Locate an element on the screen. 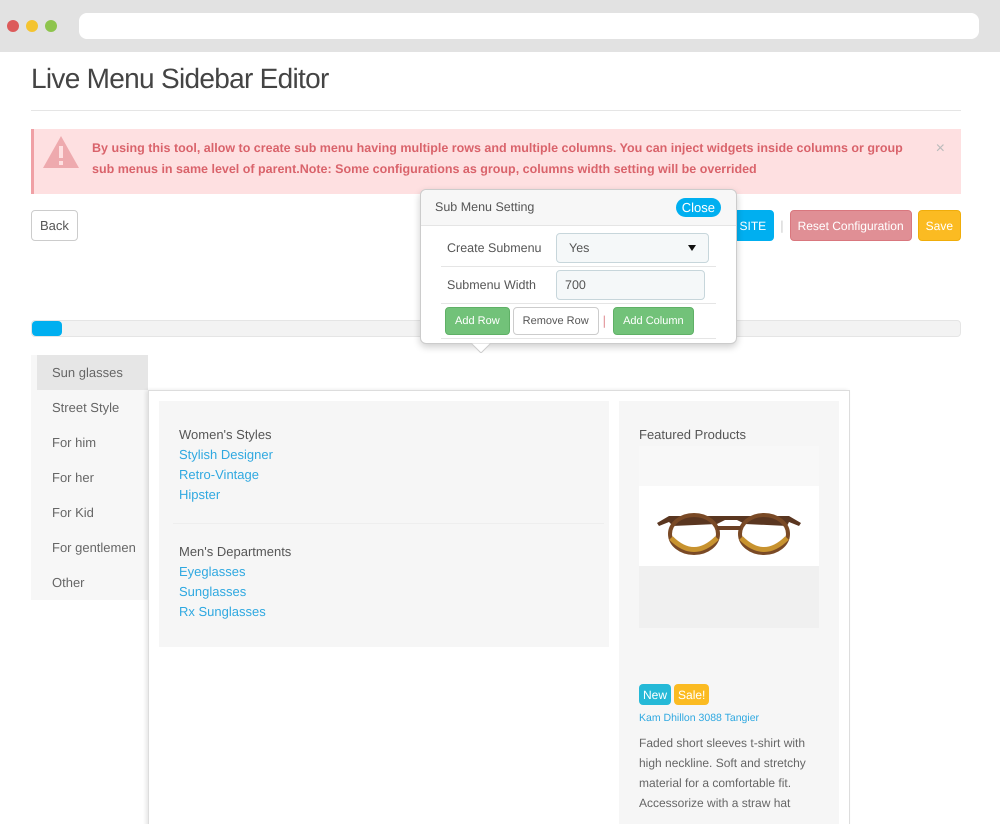 The height and width of the screenshot is (824, 1000). sidebar-item: For him is located at coordinates (92, 442).